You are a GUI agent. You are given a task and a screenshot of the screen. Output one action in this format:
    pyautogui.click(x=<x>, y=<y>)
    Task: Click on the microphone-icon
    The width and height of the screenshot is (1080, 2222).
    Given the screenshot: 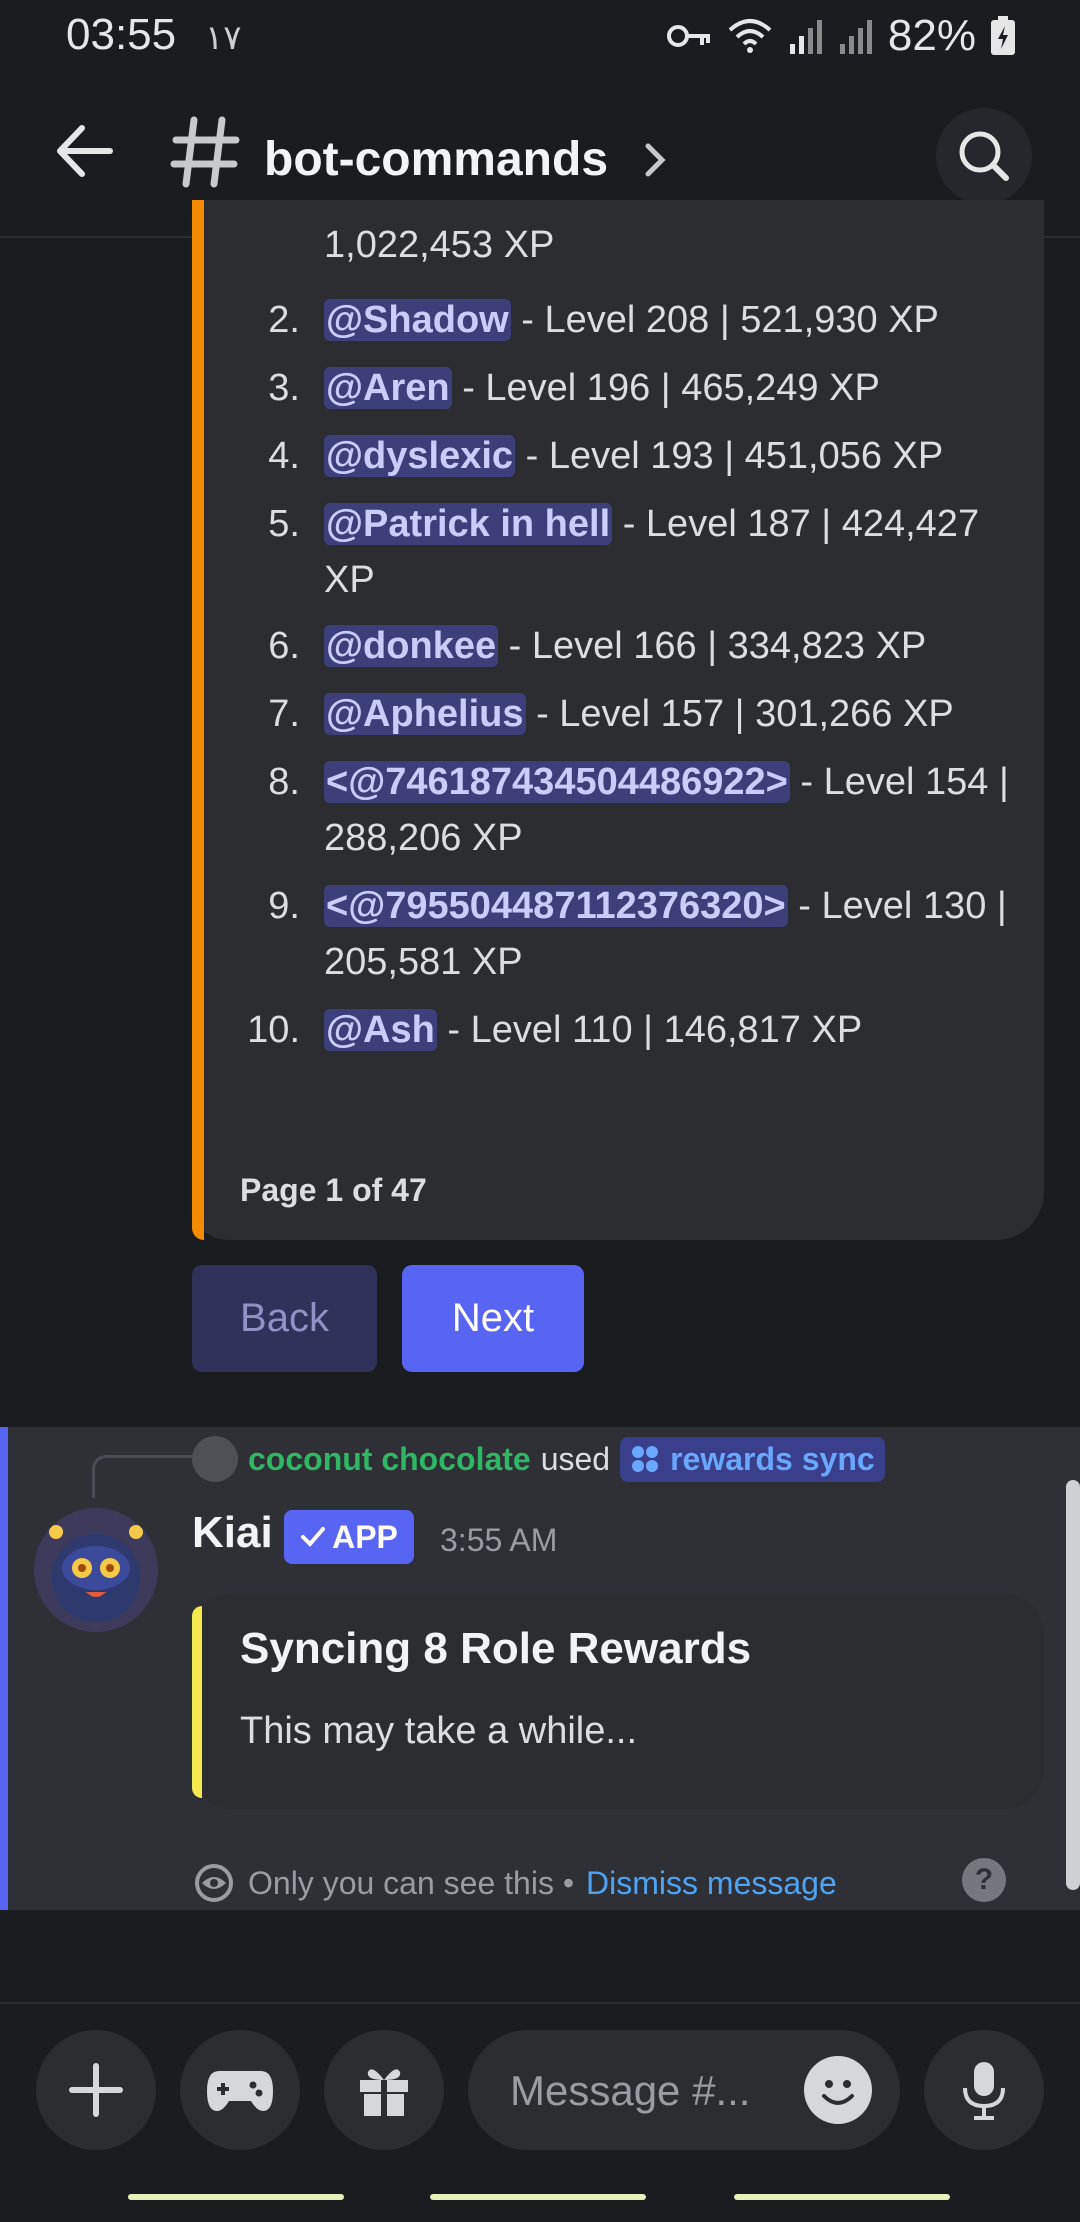 What is the action you would take?
    pyautogui.click(x=984, y=2091)
    